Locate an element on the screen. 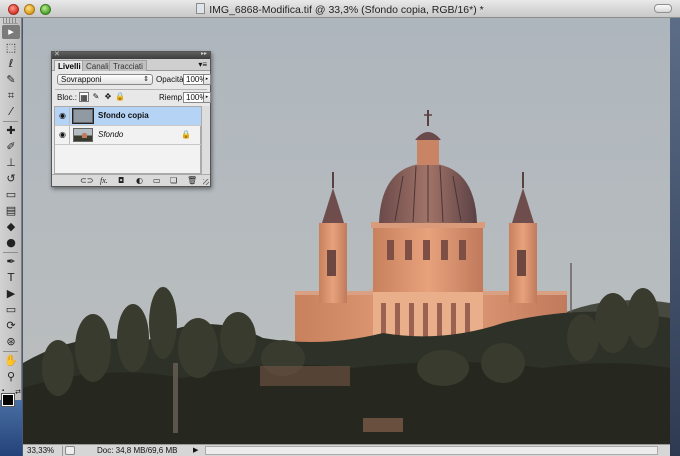 Image resolution: width=680 pixels, height=456 pixels. panel-resize-grip is located at coordinates (206, 182).